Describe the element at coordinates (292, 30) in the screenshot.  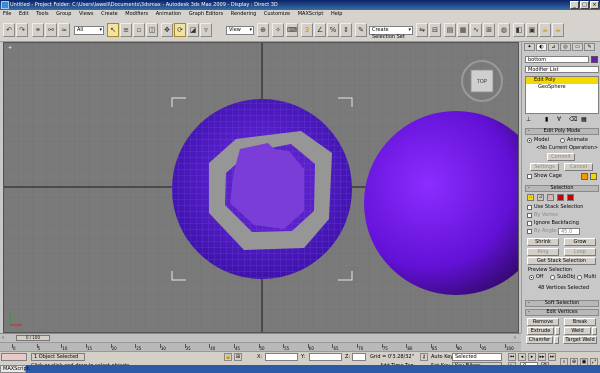
I see `keyboard-shortcut-override-icon: ⌨` at that location.